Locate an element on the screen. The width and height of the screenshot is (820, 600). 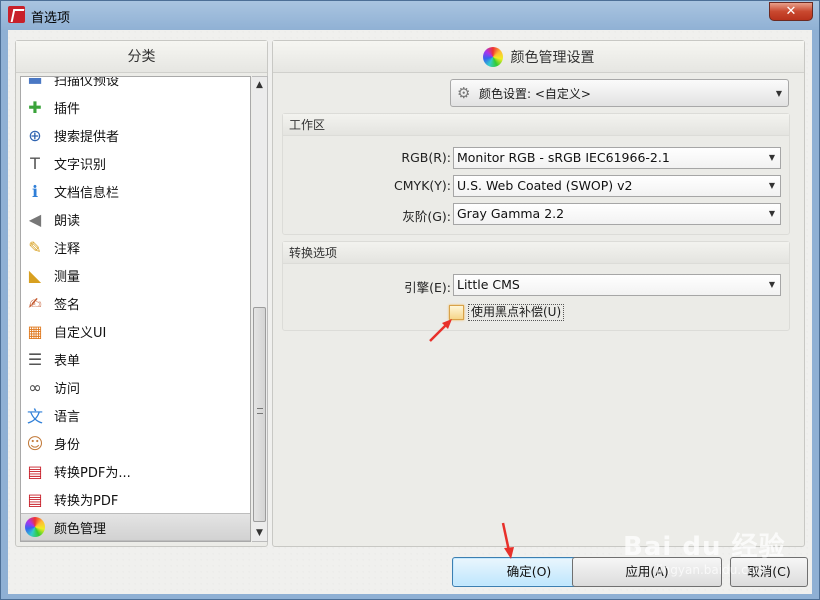
apply-button: 应用(A) is located at coordinates (647, 572).